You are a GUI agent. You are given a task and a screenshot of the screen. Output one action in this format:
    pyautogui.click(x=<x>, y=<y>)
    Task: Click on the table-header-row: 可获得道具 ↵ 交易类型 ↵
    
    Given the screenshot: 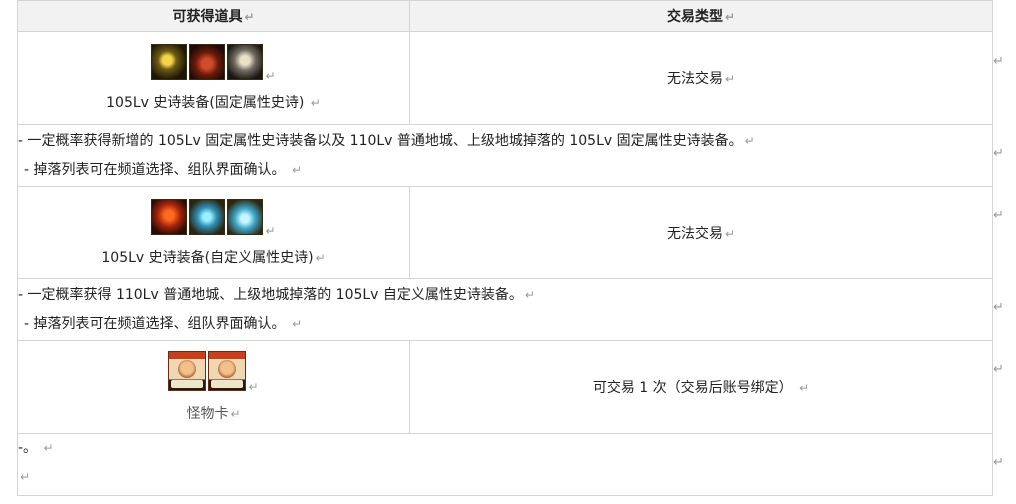 What is the action you would take?
    pyautogui.click(x=505, y=16)
    